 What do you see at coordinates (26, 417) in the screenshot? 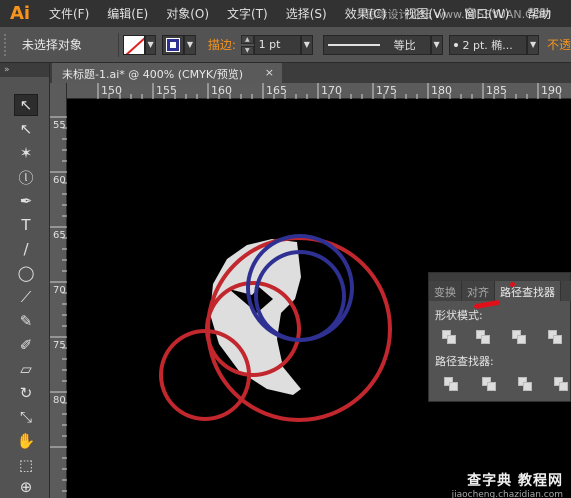
I see `scale-tool-icon: ⤡` at bounding box center [26, 417].